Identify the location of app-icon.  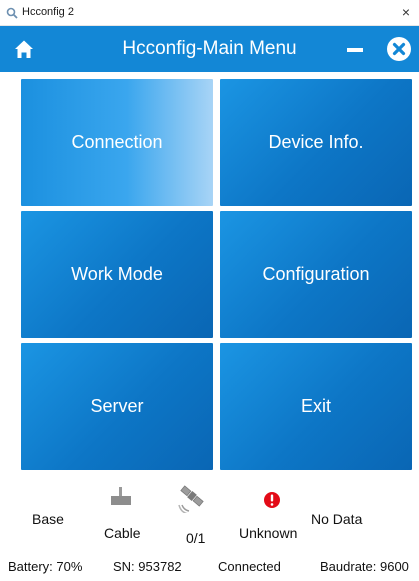
(12, 13).